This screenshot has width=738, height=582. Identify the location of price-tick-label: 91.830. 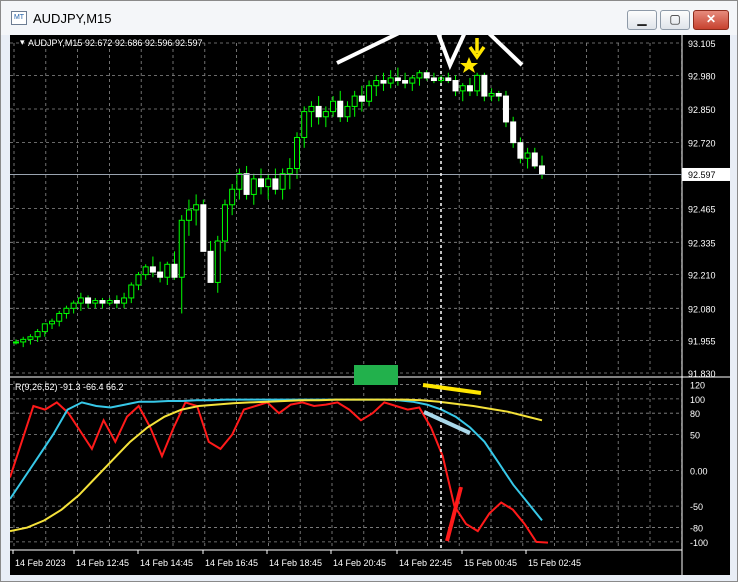
(702, 374).